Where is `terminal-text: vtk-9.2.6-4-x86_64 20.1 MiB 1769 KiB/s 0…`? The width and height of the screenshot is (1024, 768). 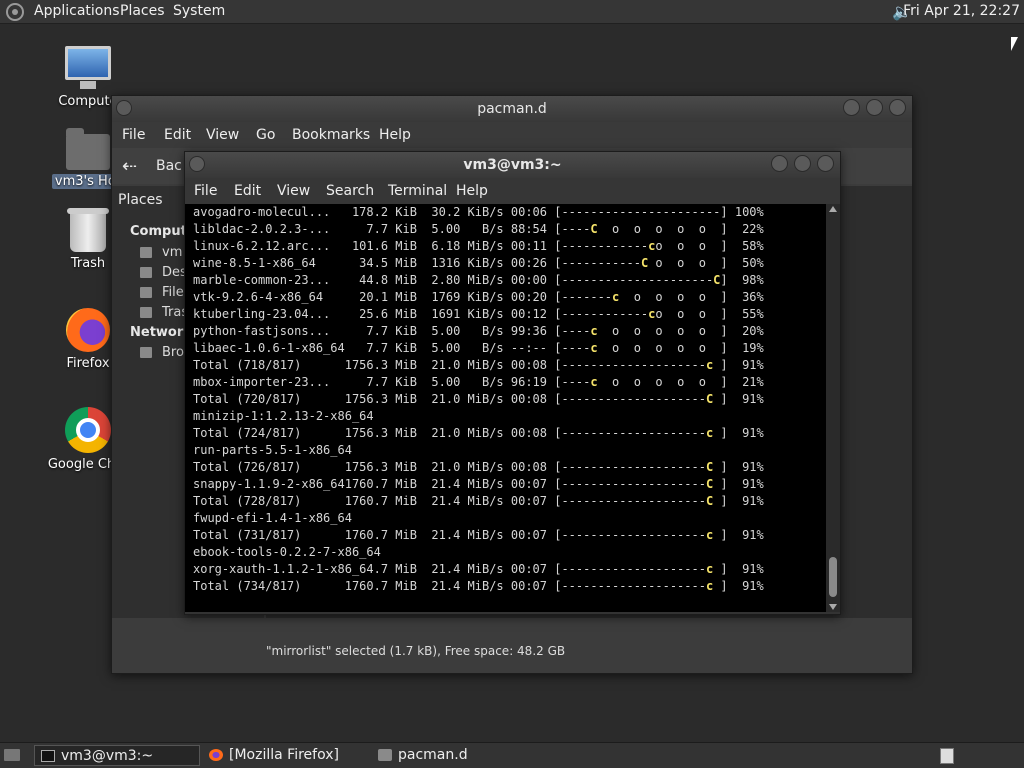
terminal-text: vtk-9.2.6-4-x86_64 20.1 MiB 1769 KiB/s 0… is located at coordinates (403, 297).